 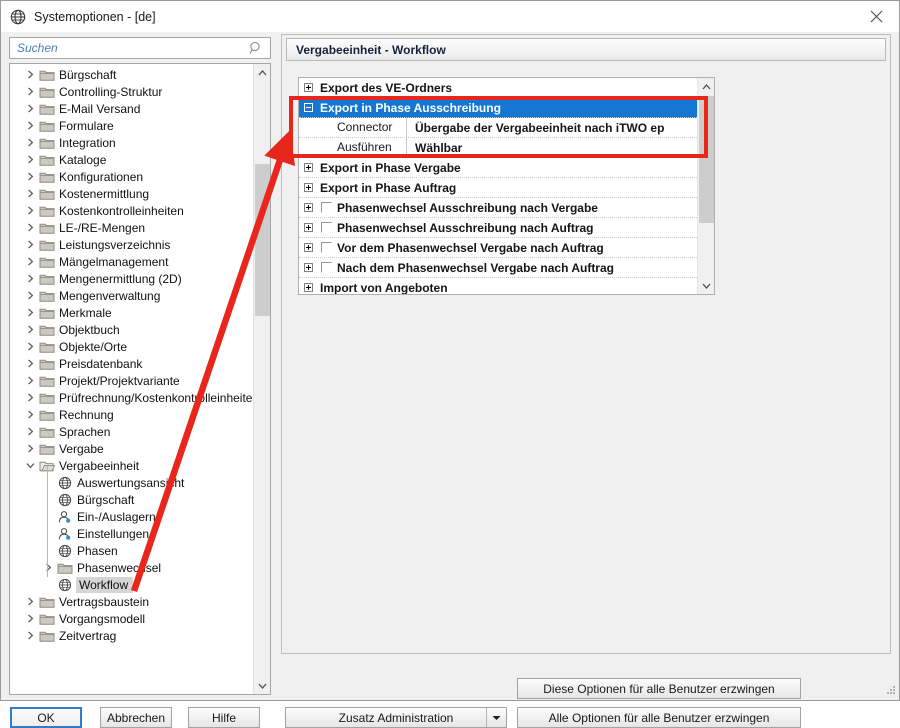 I want to click on tree-item-kataloge: Kataloge, so click(x=131, y=159).